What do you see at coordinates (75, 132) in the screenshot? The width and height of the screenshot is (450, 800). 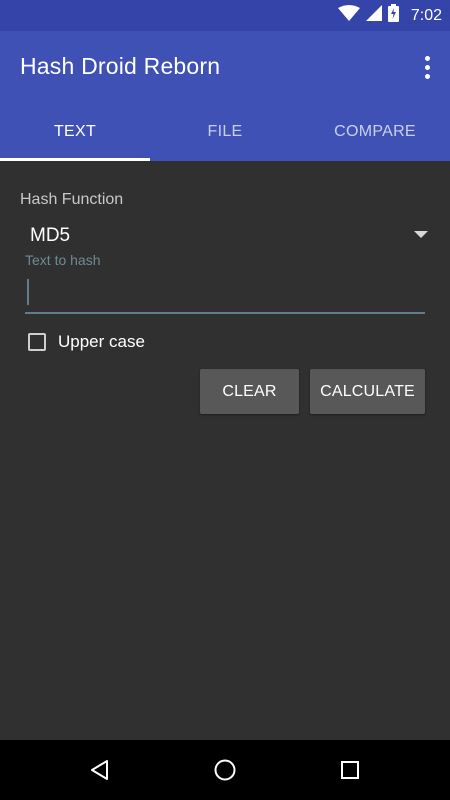 I see `tab-text: TEXT` at bounding box center [75, 132].